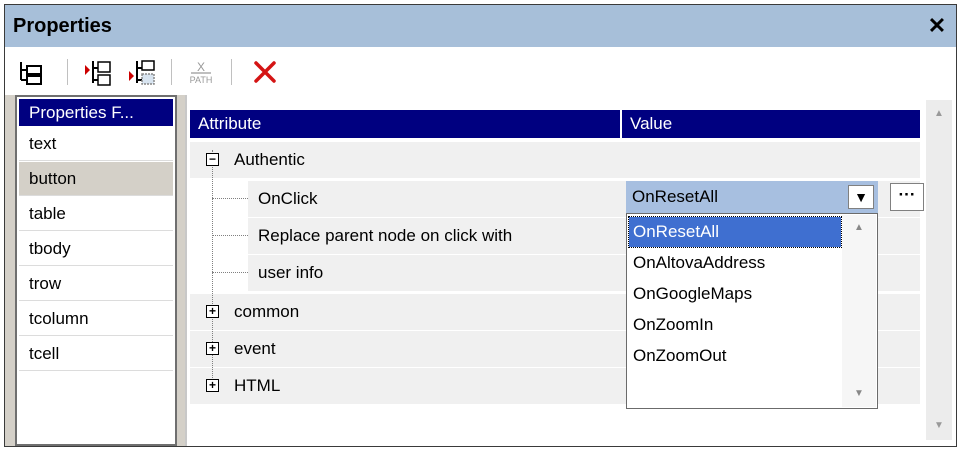 The height and width of the screenshot is (451, 961). I want to click on attribute-label: Replace parent node on click with, so click(385, 235).